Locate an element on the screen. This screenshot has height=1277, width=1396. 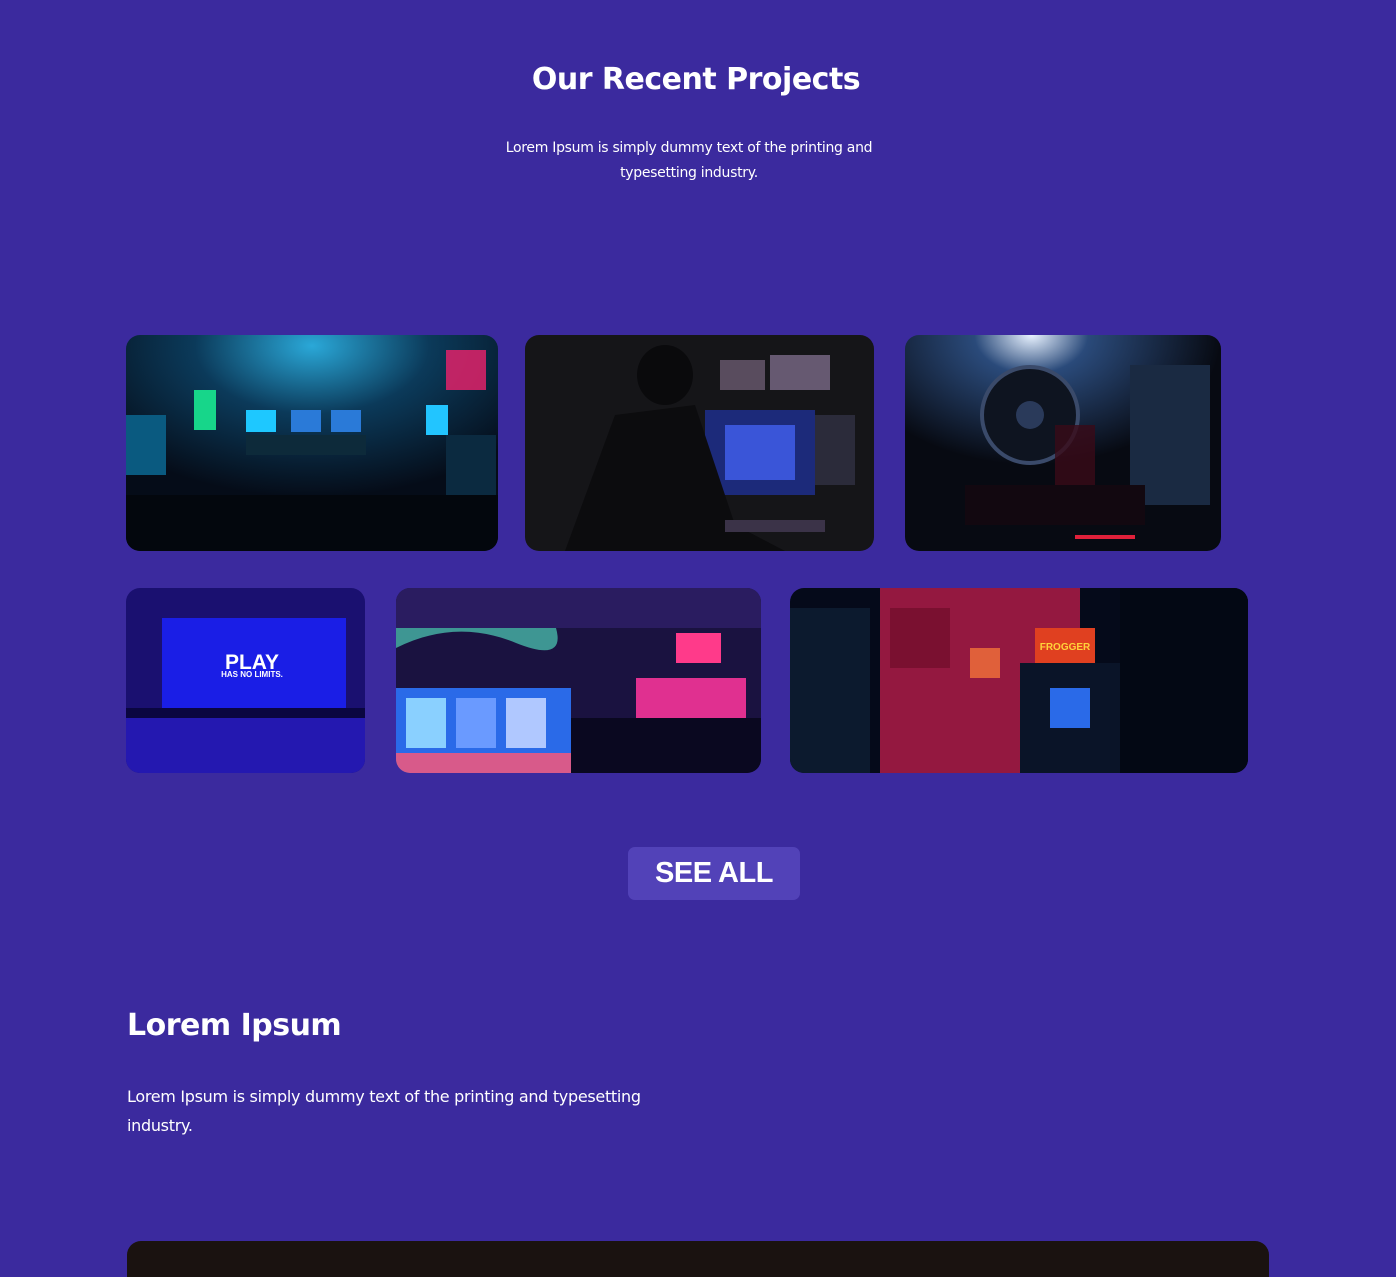
project-image-arcade-room is located at coordinates (312, 443).